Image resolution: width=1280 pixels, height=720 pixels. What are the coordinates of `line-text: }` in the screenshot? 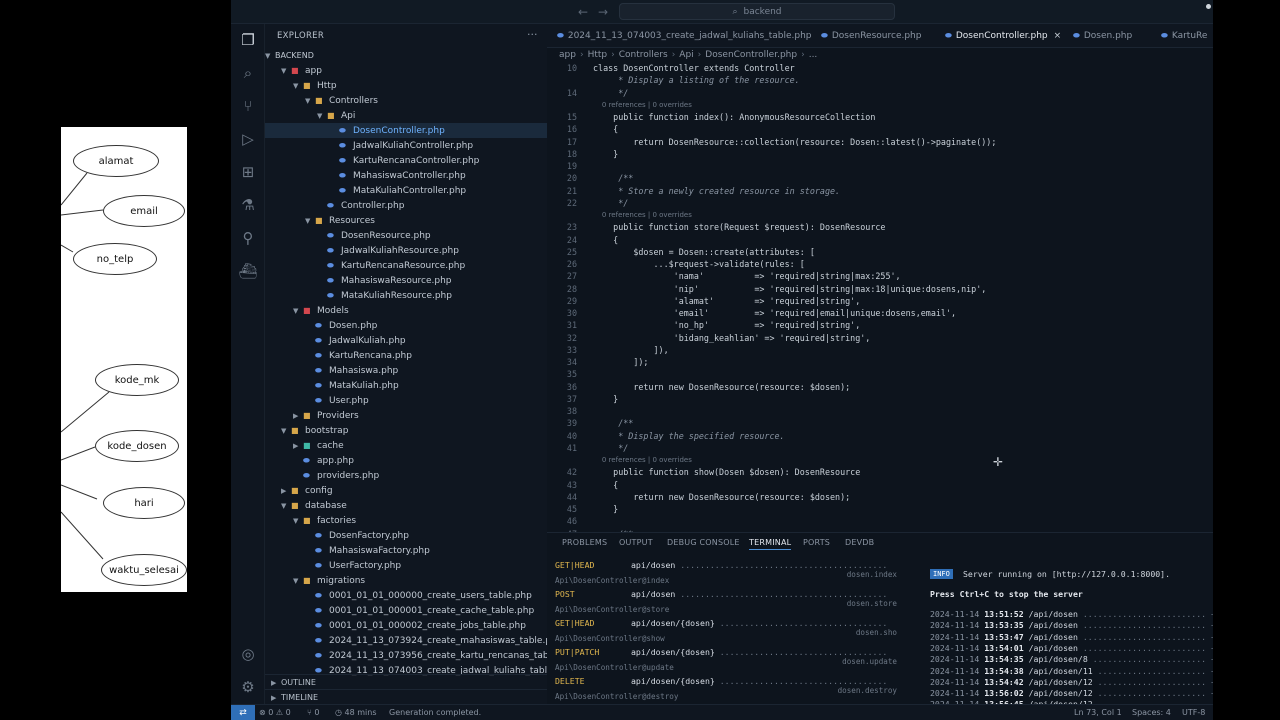 It's located at (606, 398).